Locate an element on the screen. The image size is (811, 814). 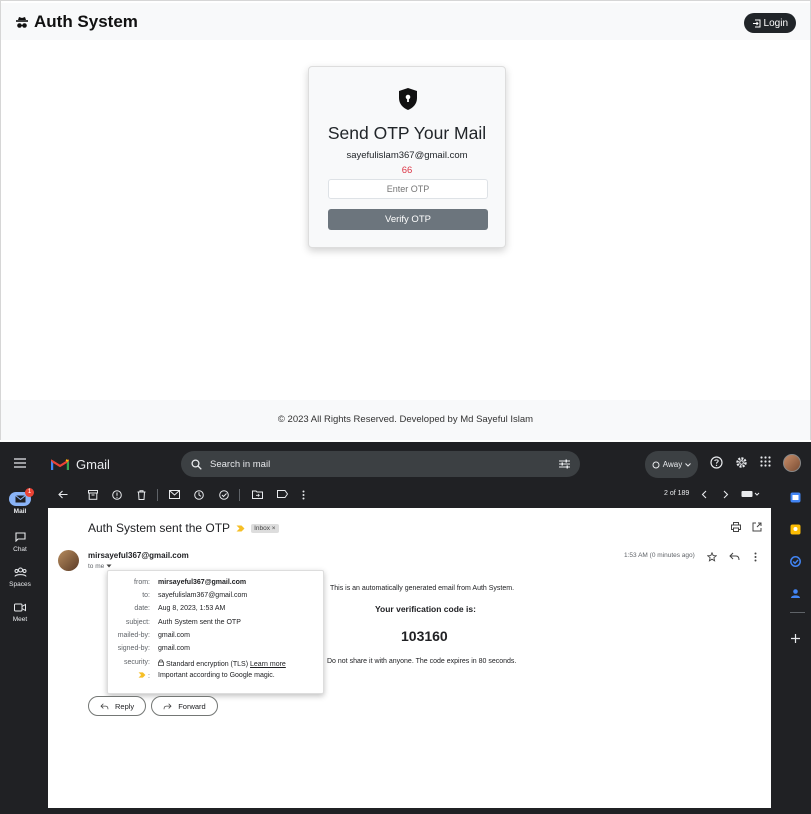
nav-chat-label: Chat is located at coordinates (20, 549).